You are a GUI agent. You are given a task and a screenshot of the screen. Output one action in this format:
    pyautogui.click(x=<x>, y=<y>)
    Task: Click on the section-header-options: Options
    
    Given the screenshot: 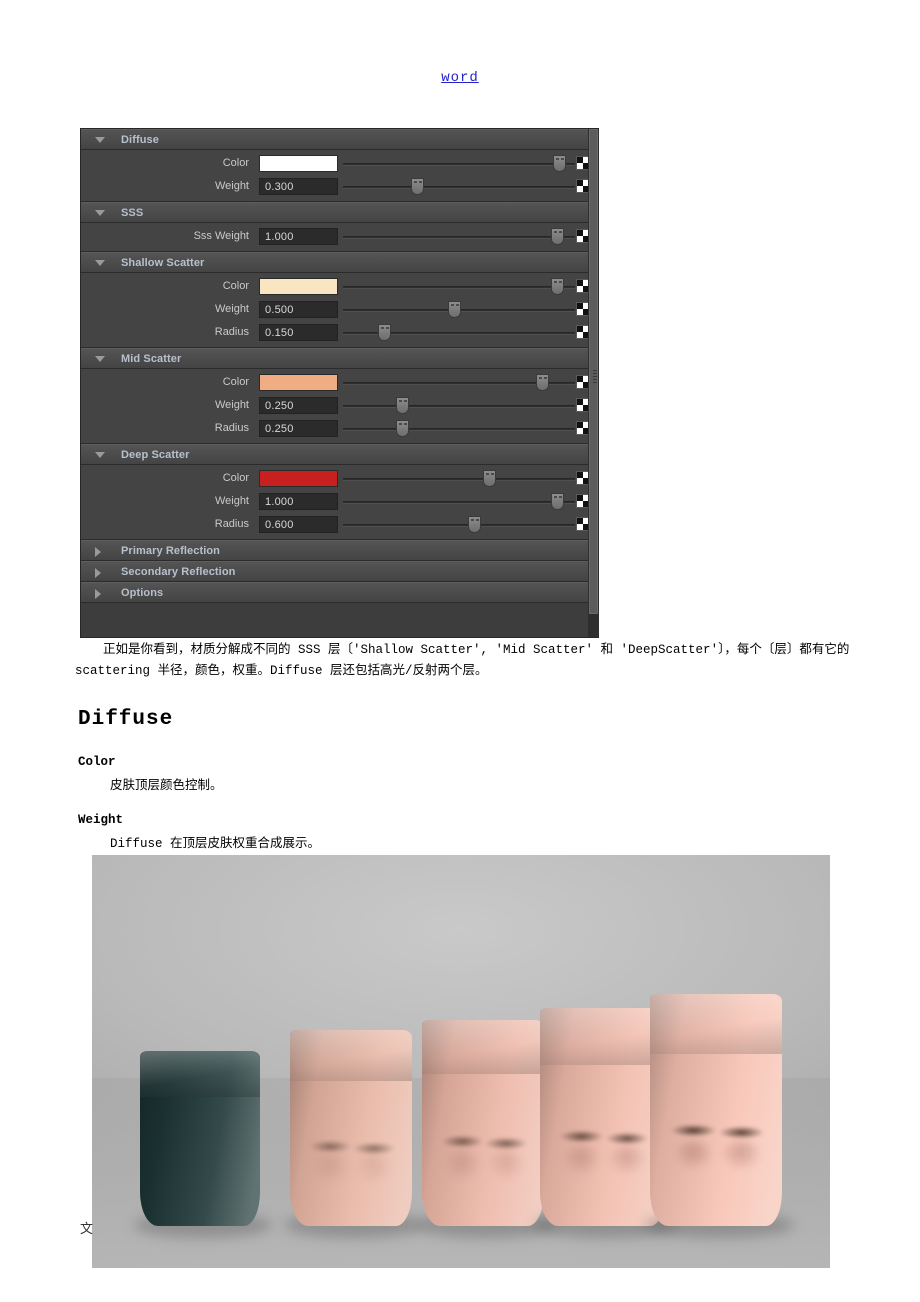 What is the action you would take?
    pyautogui.click(x=335, y=592)
    